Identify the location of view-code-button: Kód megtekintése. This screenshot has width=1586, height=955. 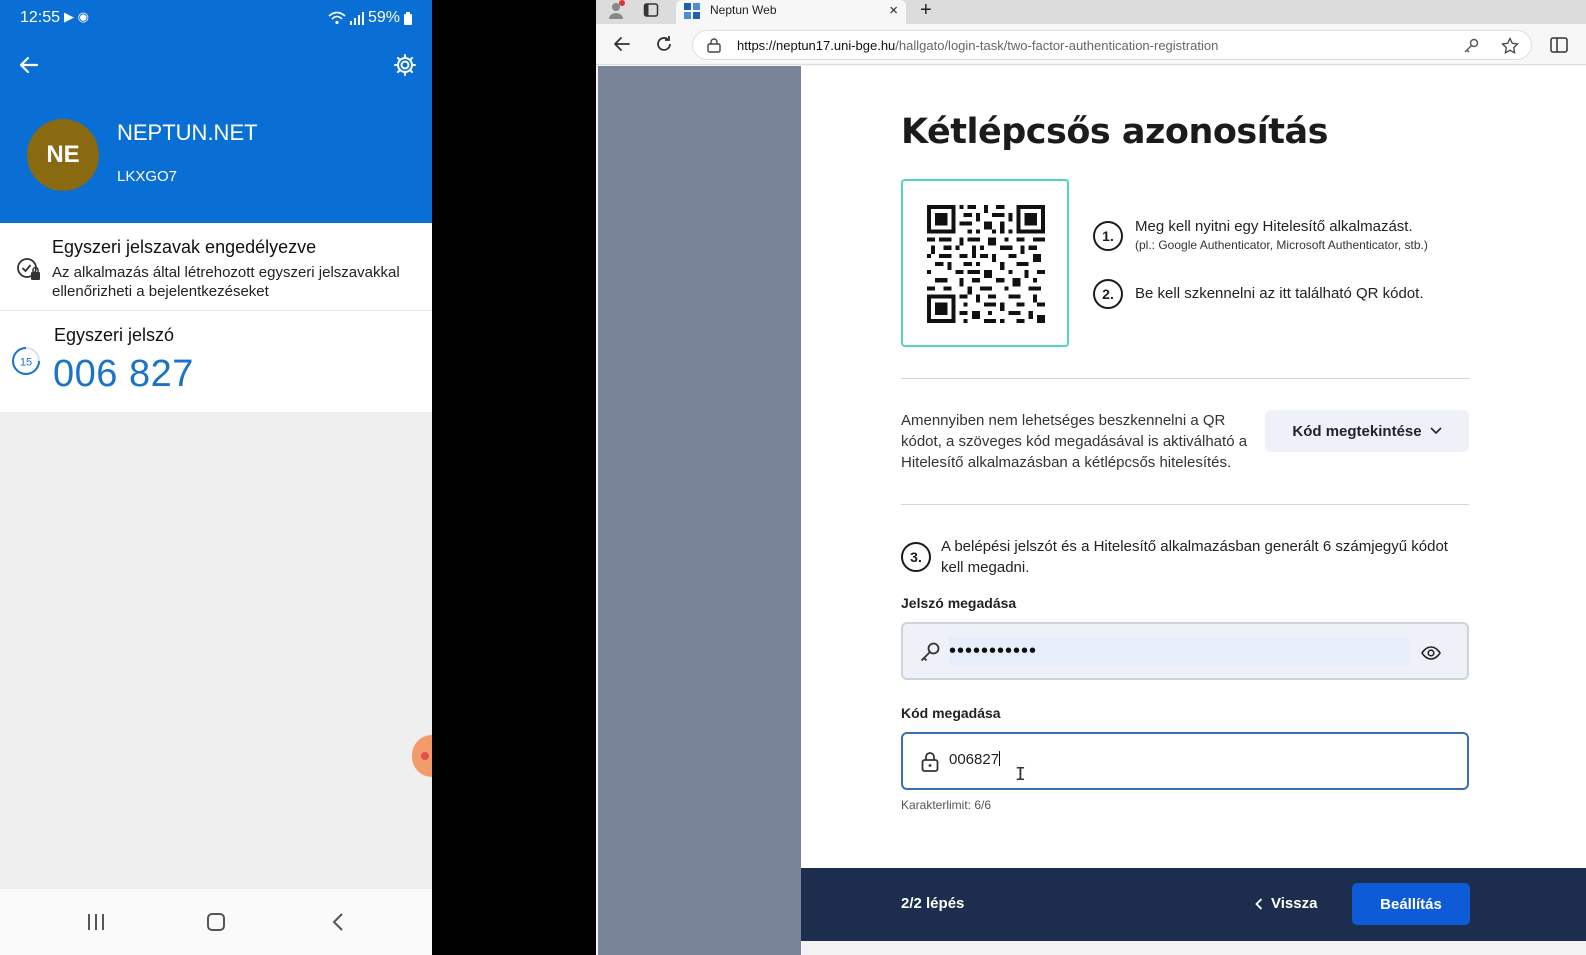
(1367, 431).